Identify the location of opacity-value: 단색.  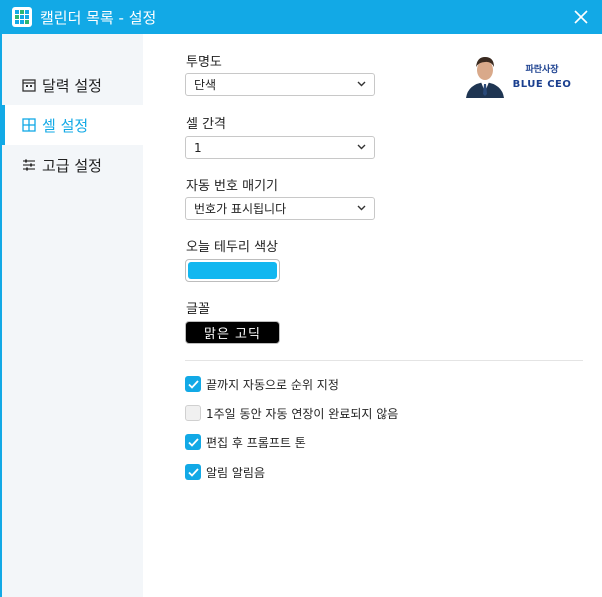
(205, 85).